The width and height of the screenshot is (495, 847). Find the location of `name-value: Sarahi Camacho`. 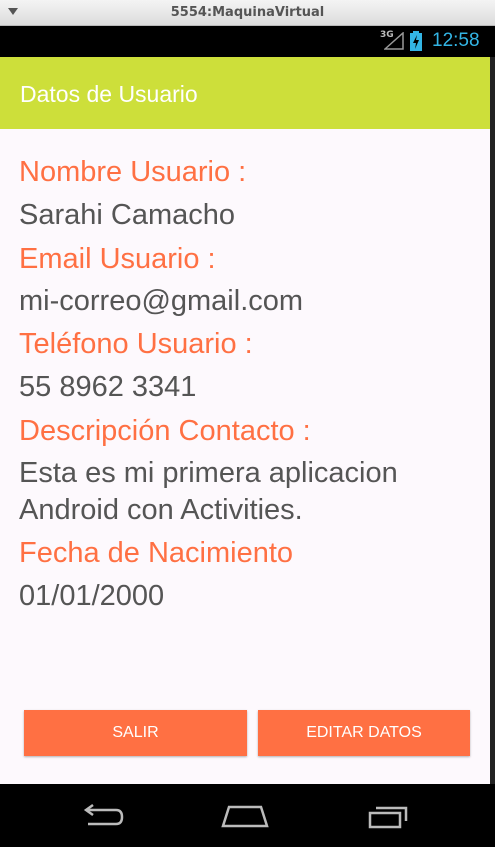

name-value: Sarahi Camacho is located at coordinates (127, 215).